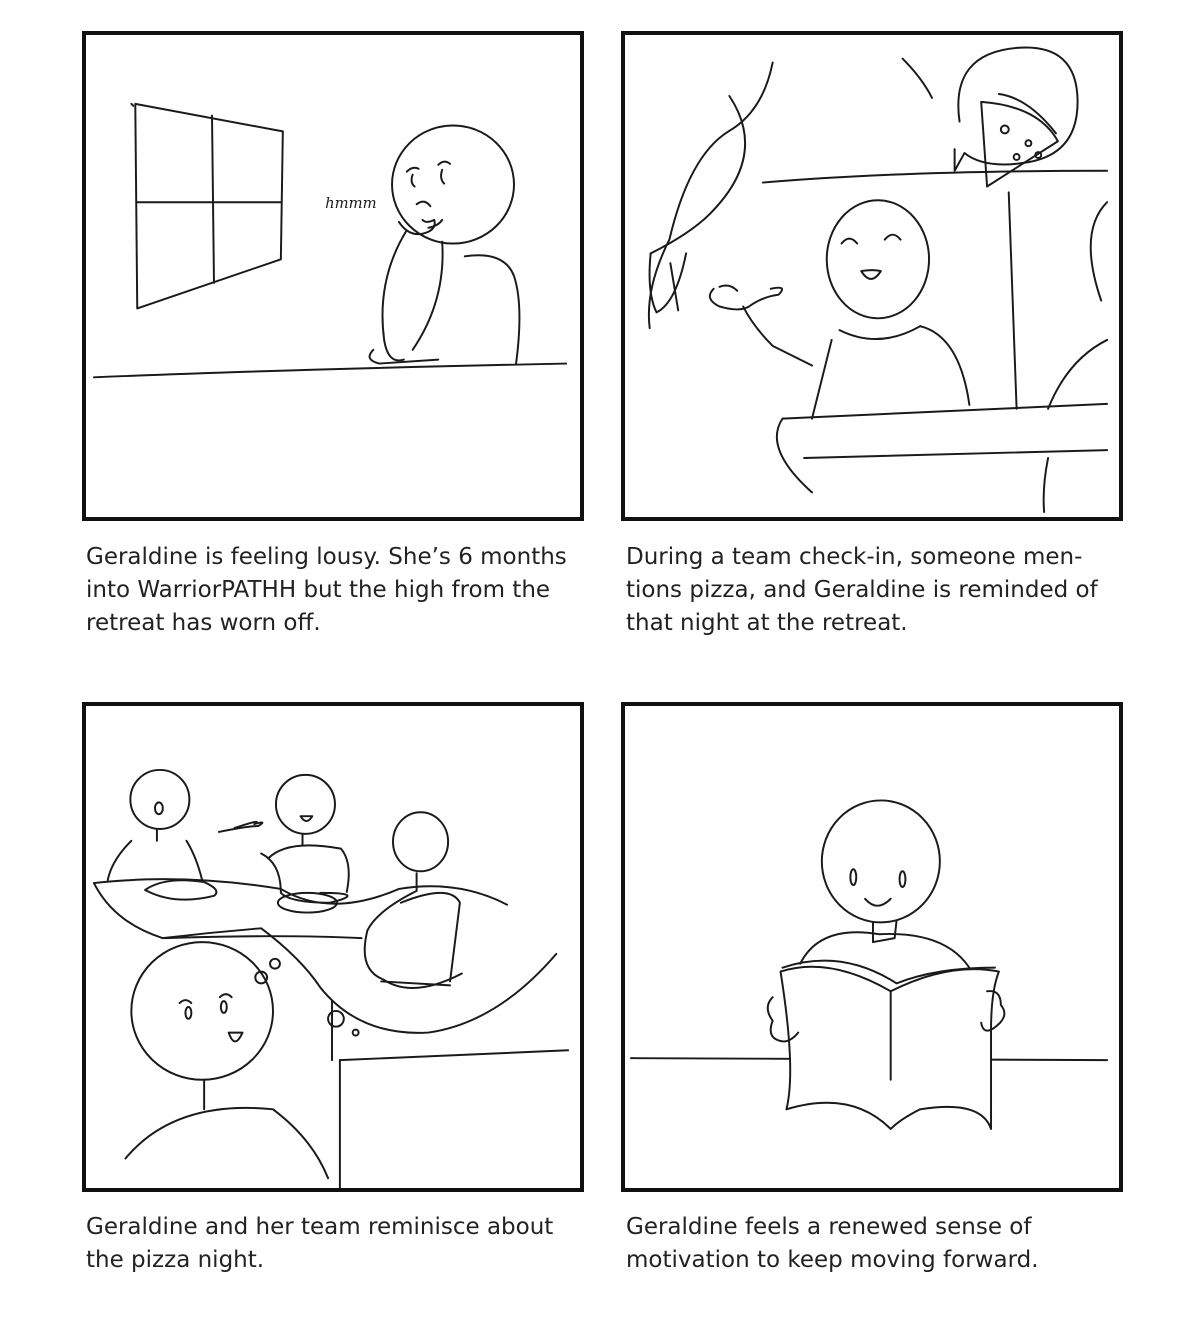 The width and height of the screenshot is (1200, 1331). I want to click on open-book-icon, so click(886, 1044).